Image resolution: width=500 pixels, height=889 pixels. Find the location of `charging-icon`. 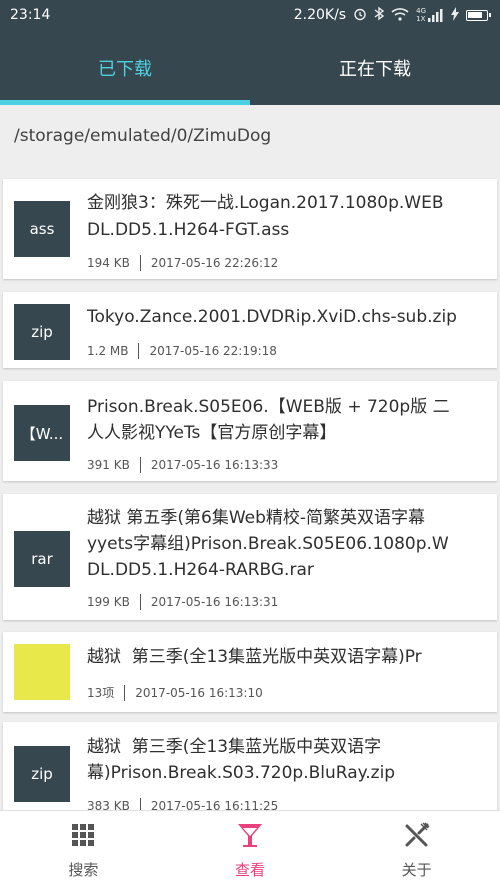

charging-icon is located at coordinates (455, 15).